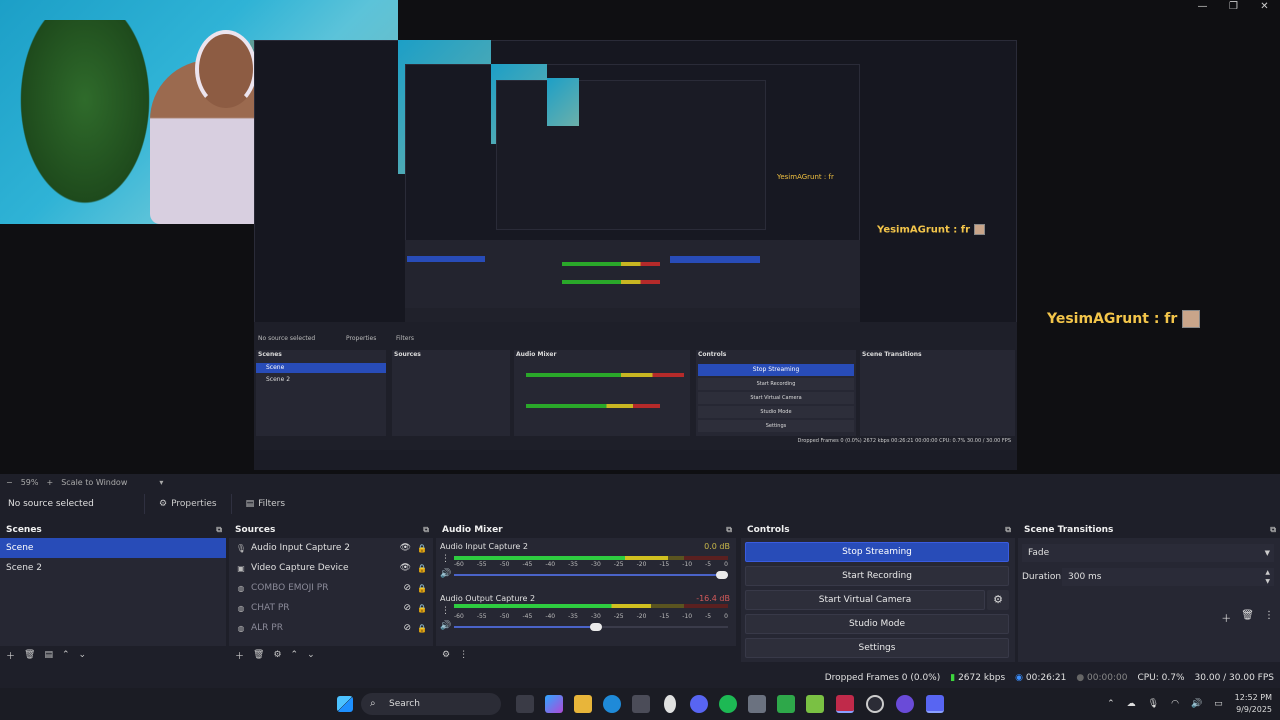  What do you see at coordinates (472, 530) in the screenshot?
I see `mixer-title: Audio Mixer` at bounding box center [472, 530].